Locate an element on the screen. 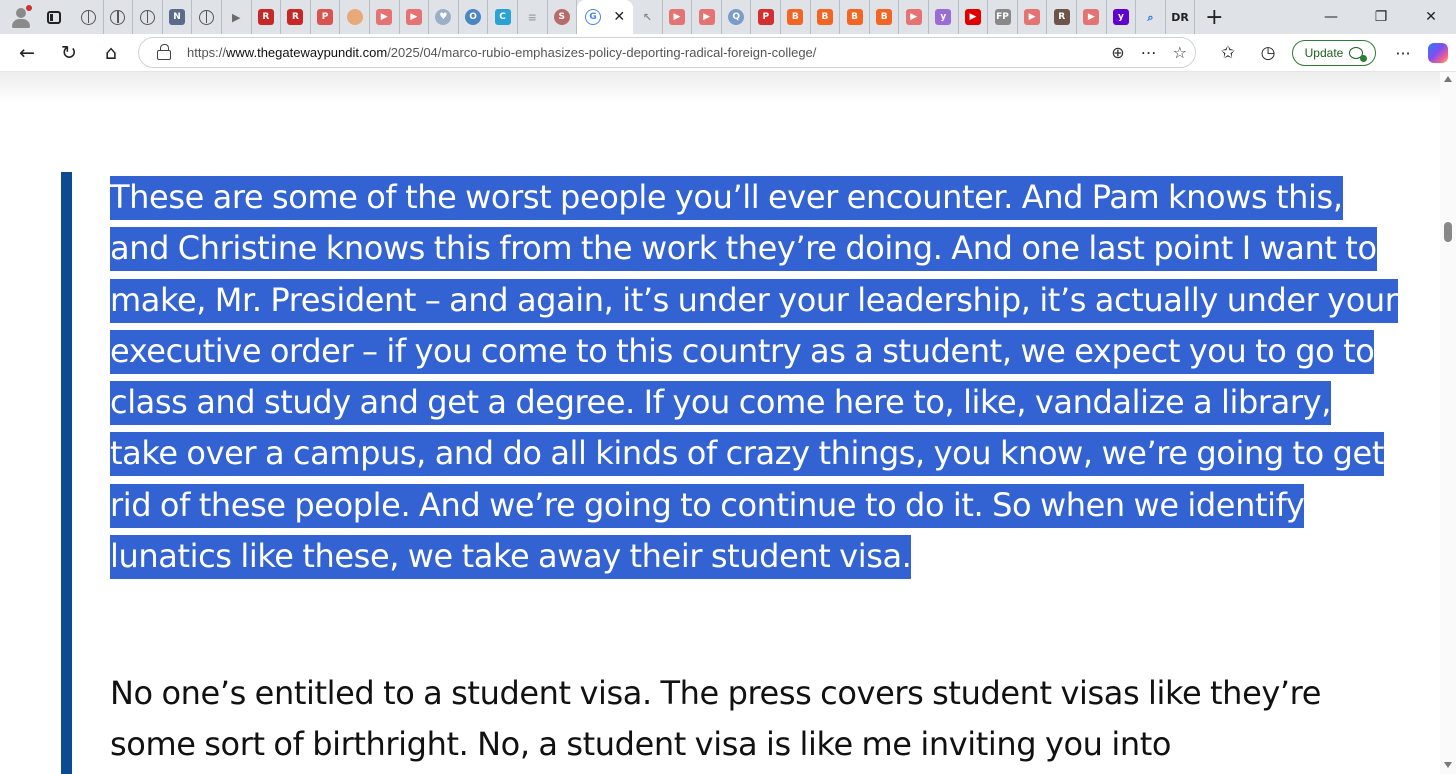  tab: C is located at coordinates (503, 17).